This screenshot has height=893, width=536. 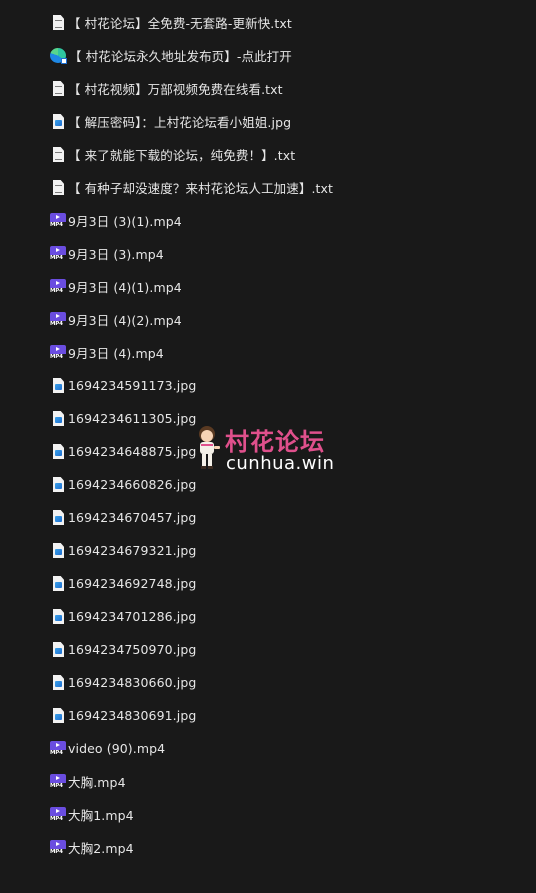 I want to click on file-name: 1694234648875.jpg, so click(x=132, y=451).